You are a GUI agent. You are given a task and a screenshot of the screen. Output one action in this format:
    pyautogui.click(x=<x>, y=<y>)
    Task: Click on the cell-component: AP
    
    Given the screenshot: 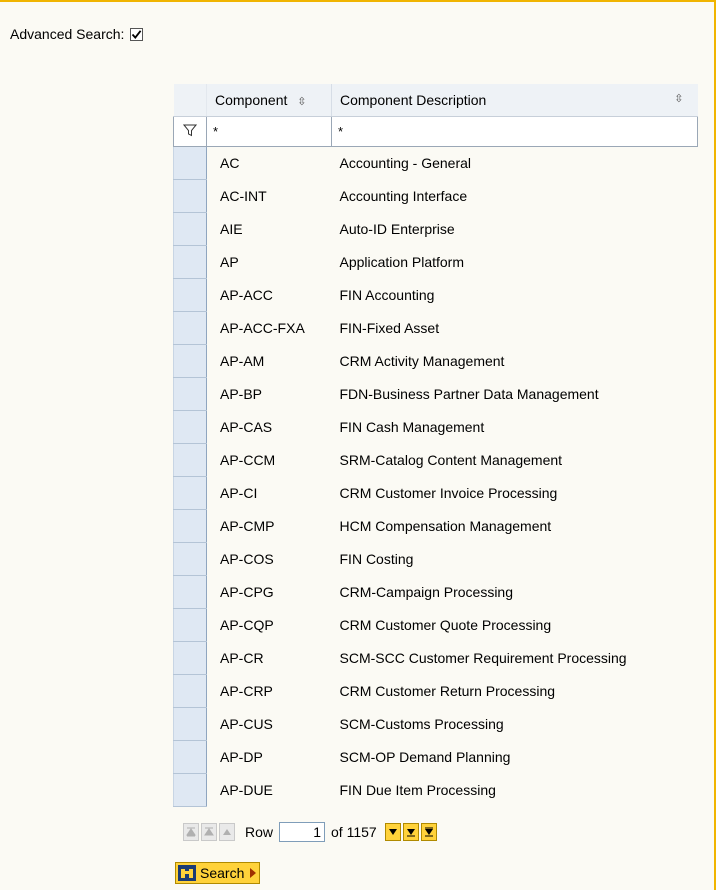 What is the action you would take?
    pyautogui.click(x=269, y=262)
    